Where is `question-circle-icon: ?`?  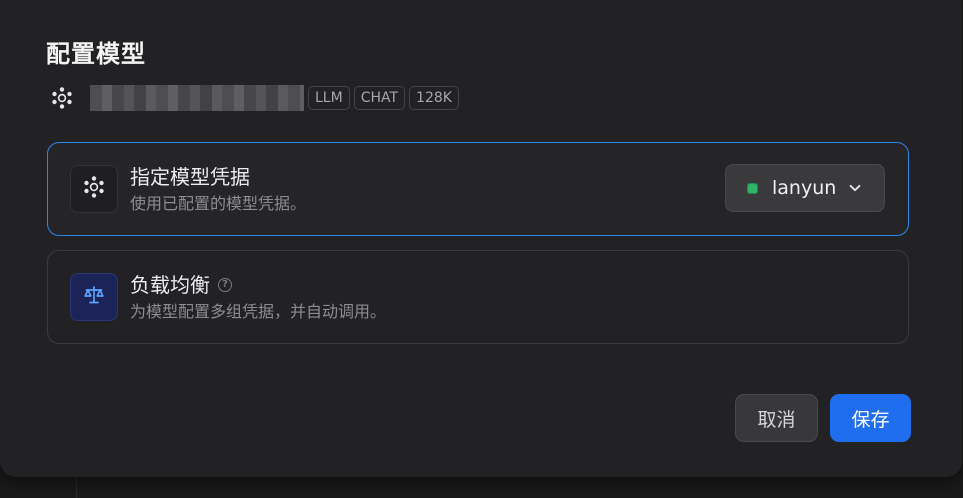 question-circle-icon: ? is located at coordinates (225, 285).